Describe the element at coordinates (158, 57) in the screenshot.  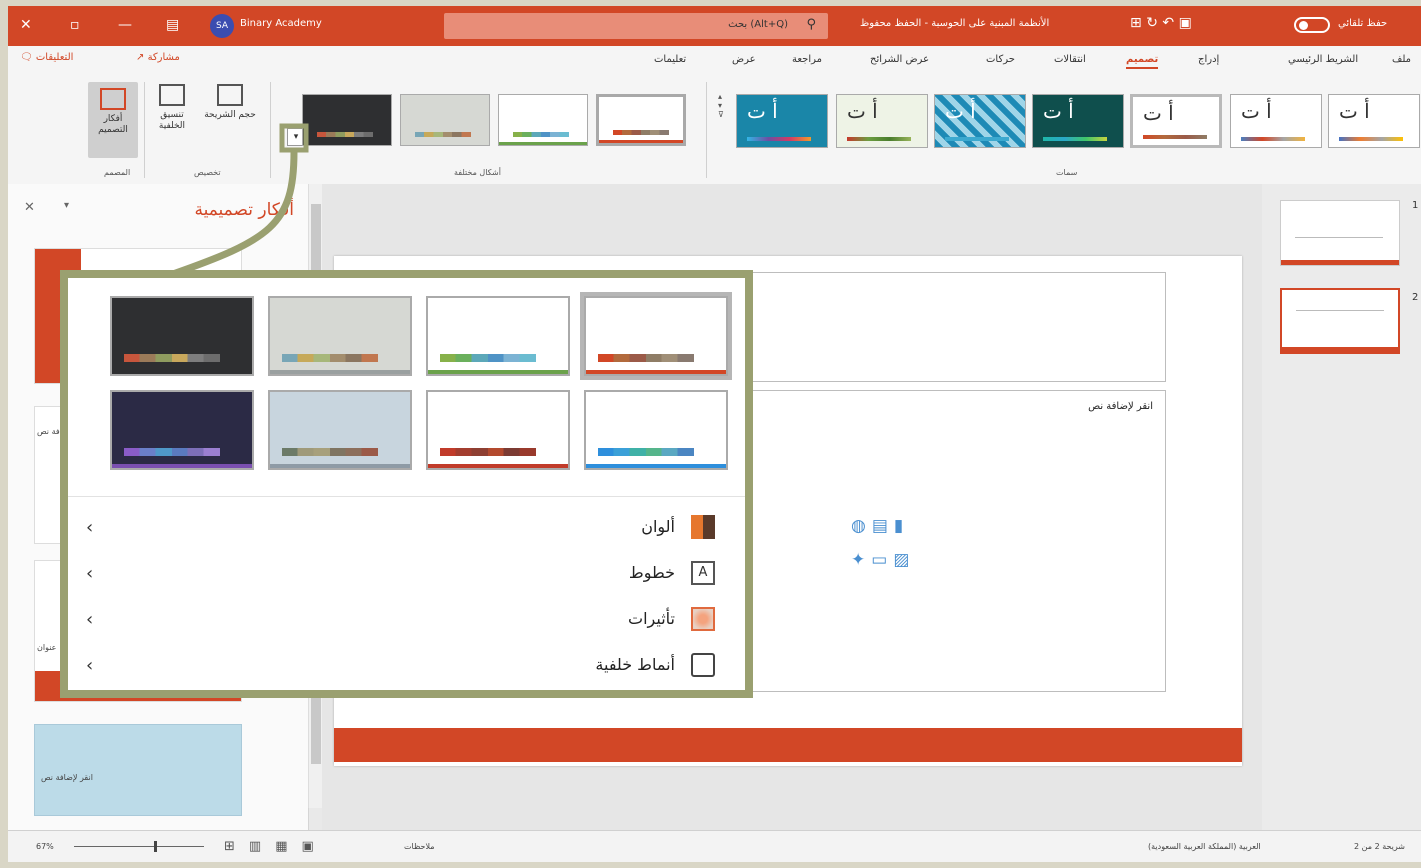
I see `share-button: ↗ مشاركة` at that location.